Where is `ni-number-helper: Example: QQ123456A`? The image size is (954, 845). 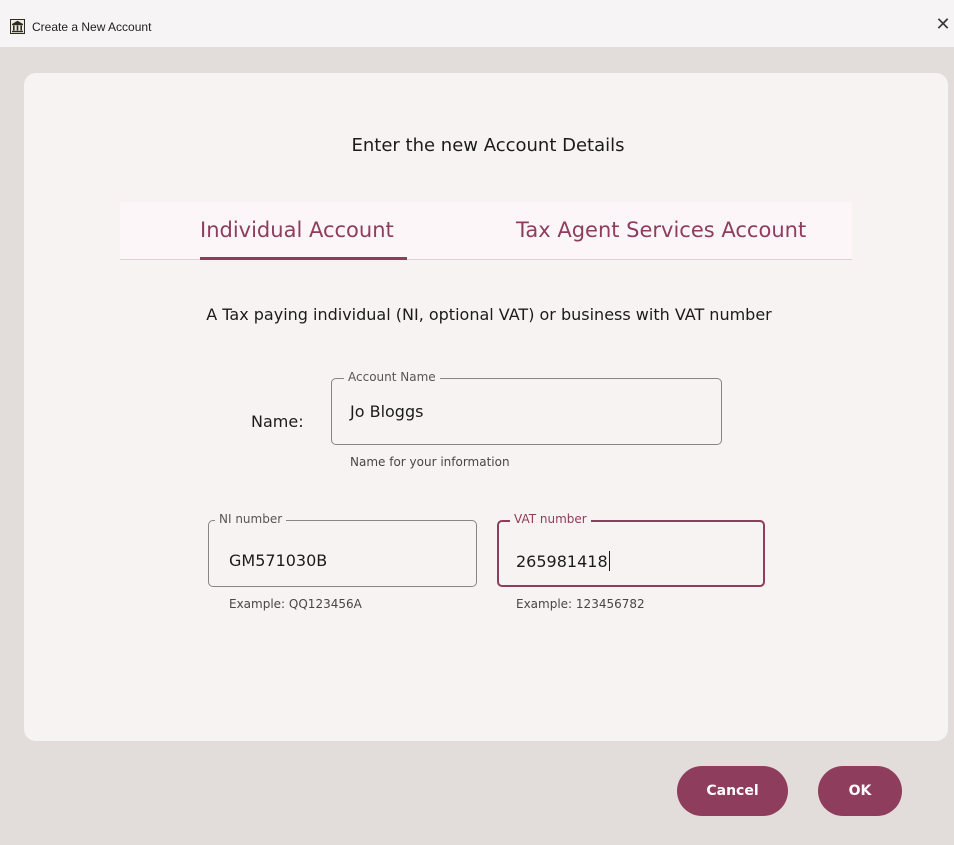 ni-number-helper: Example: QQ123456A is located at coordinates (295, 604).